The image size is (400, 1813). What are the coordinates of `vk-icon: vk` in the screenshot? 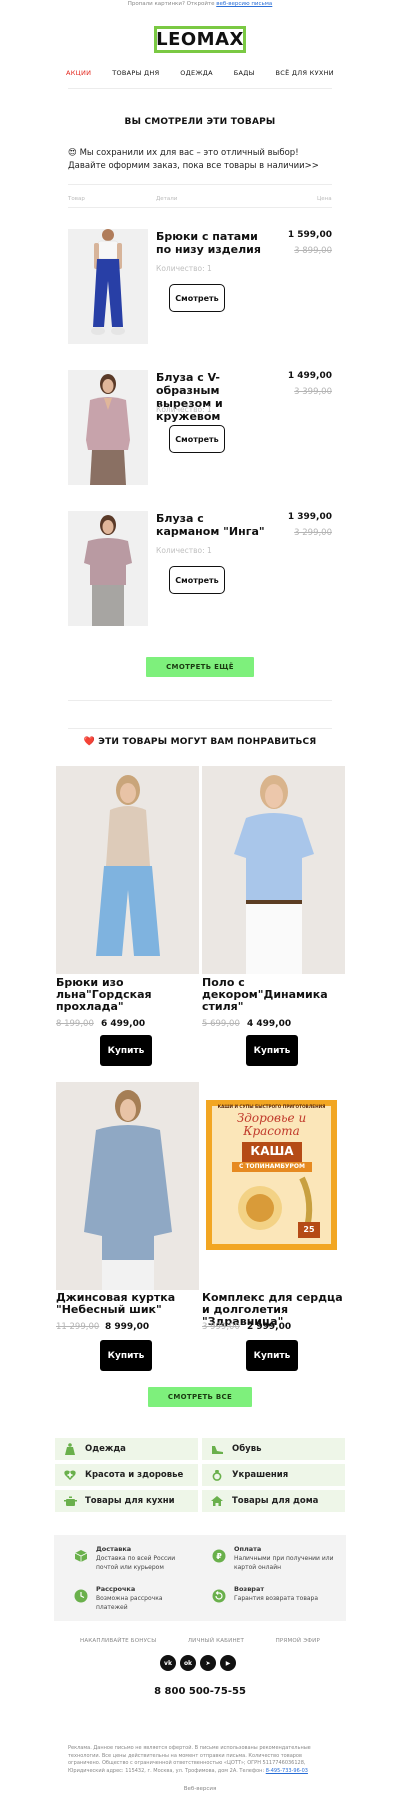 It's located at (168, 1663).